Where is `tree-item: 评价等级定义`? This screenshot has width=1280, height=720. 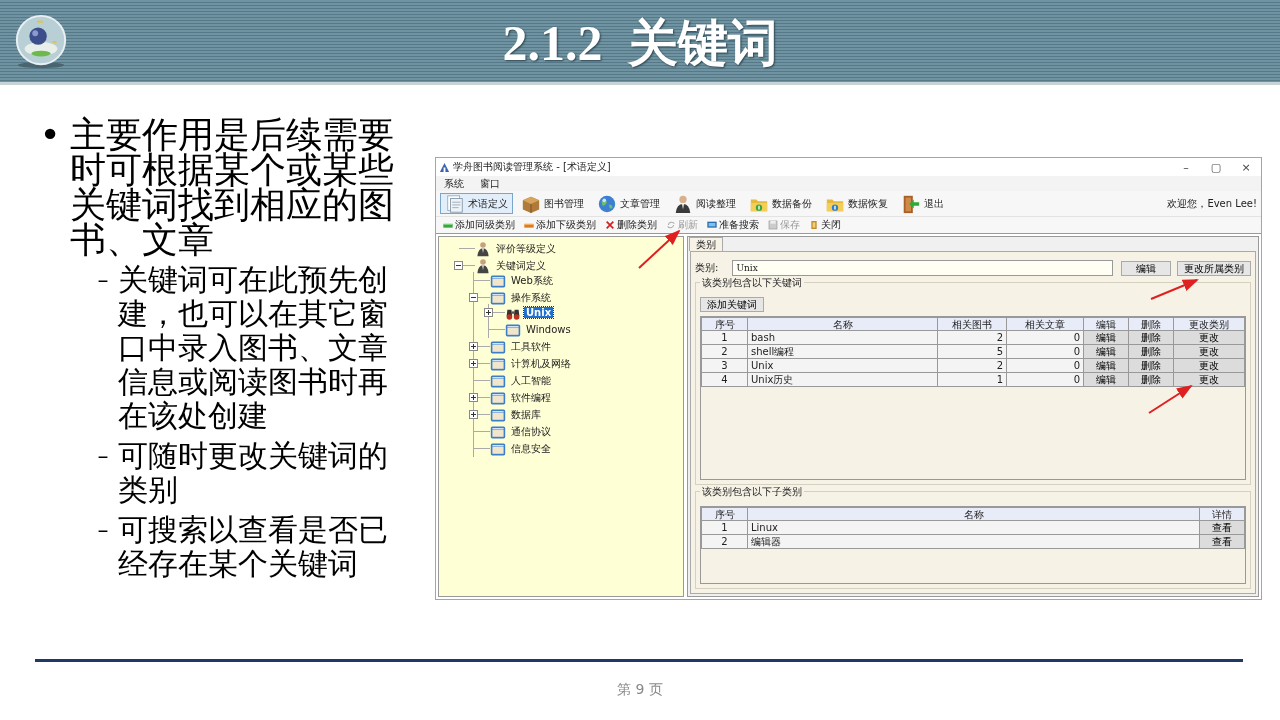 tree-item: 评价等级定义 is located at coordinates (526, 248).